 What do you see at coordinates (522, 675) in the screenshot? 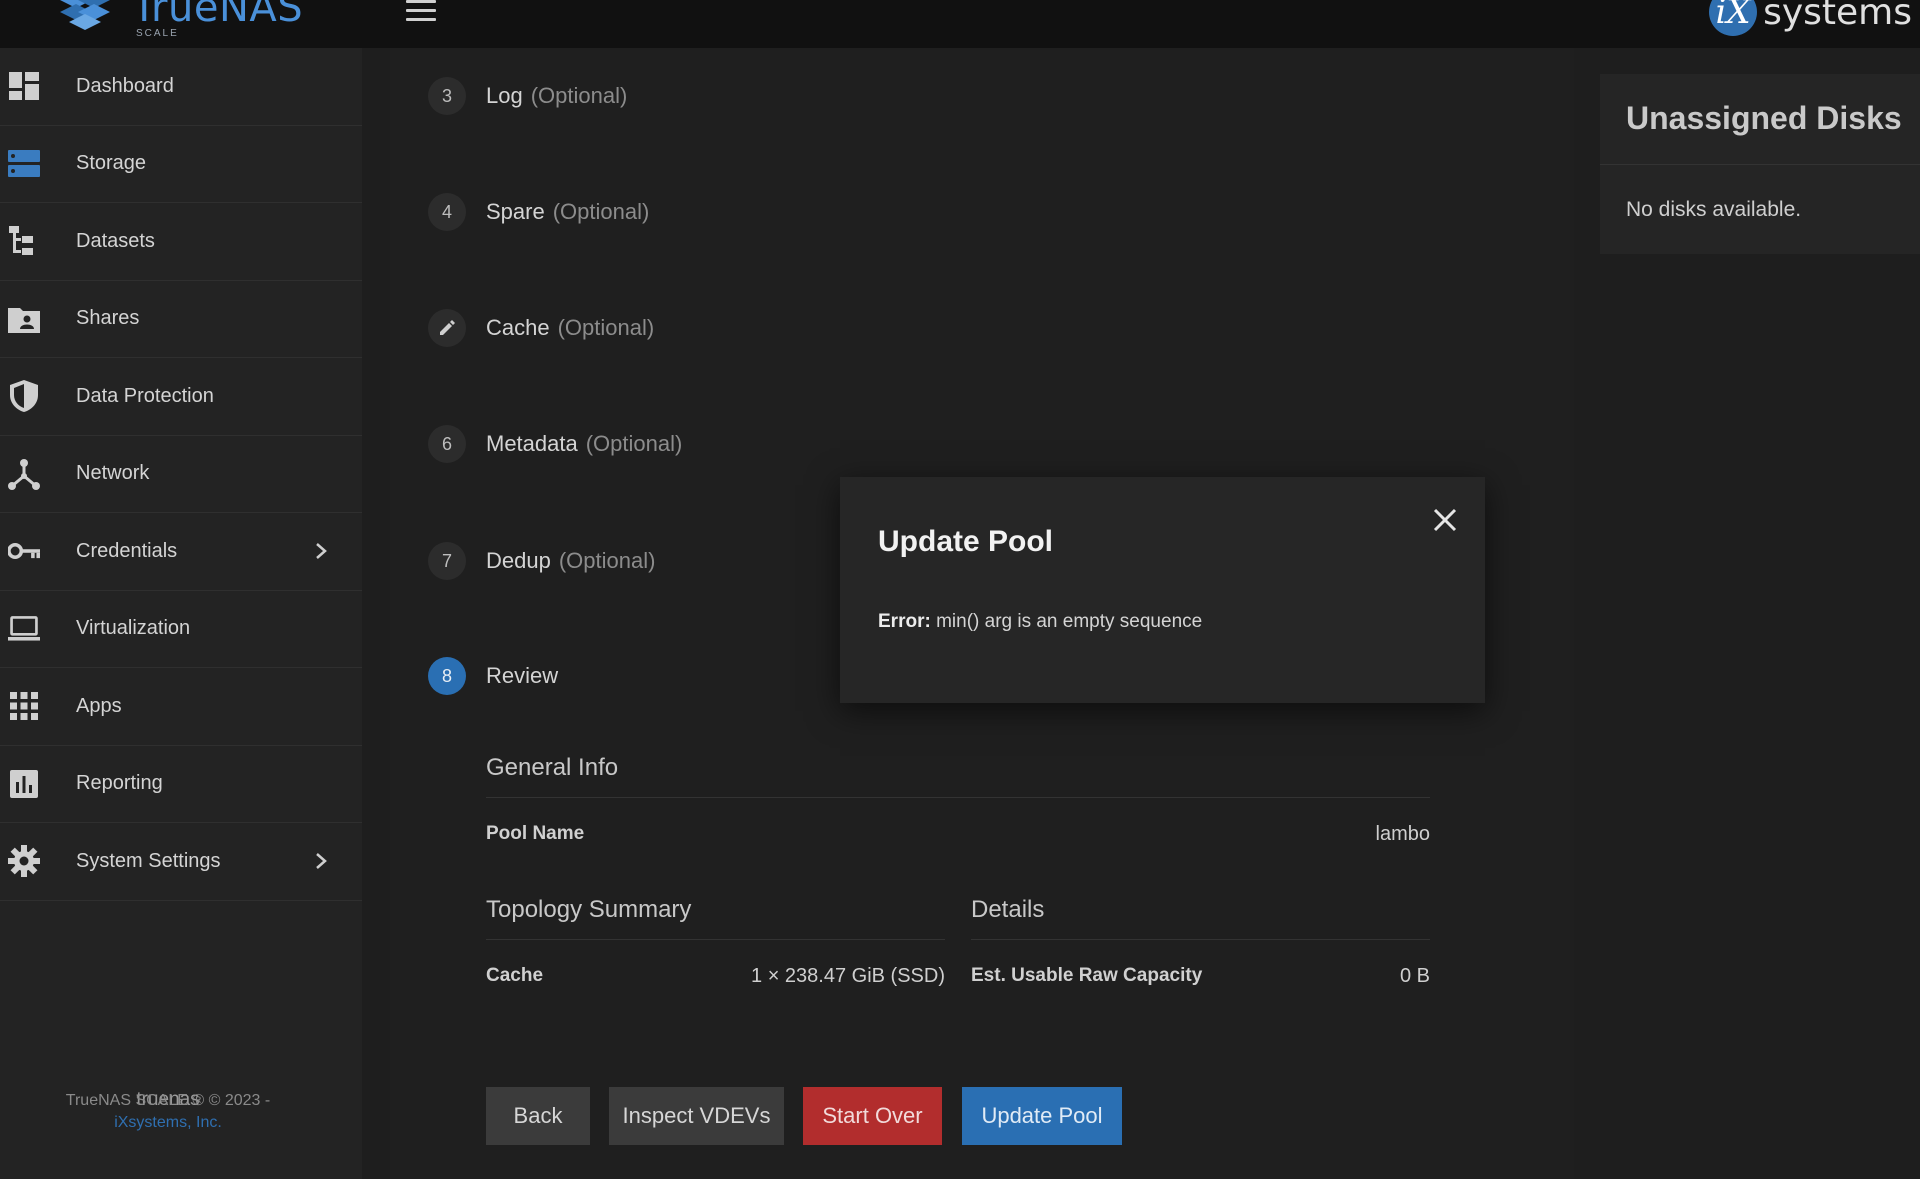
I see `step-label: Review` at bounding box center [522, 675].